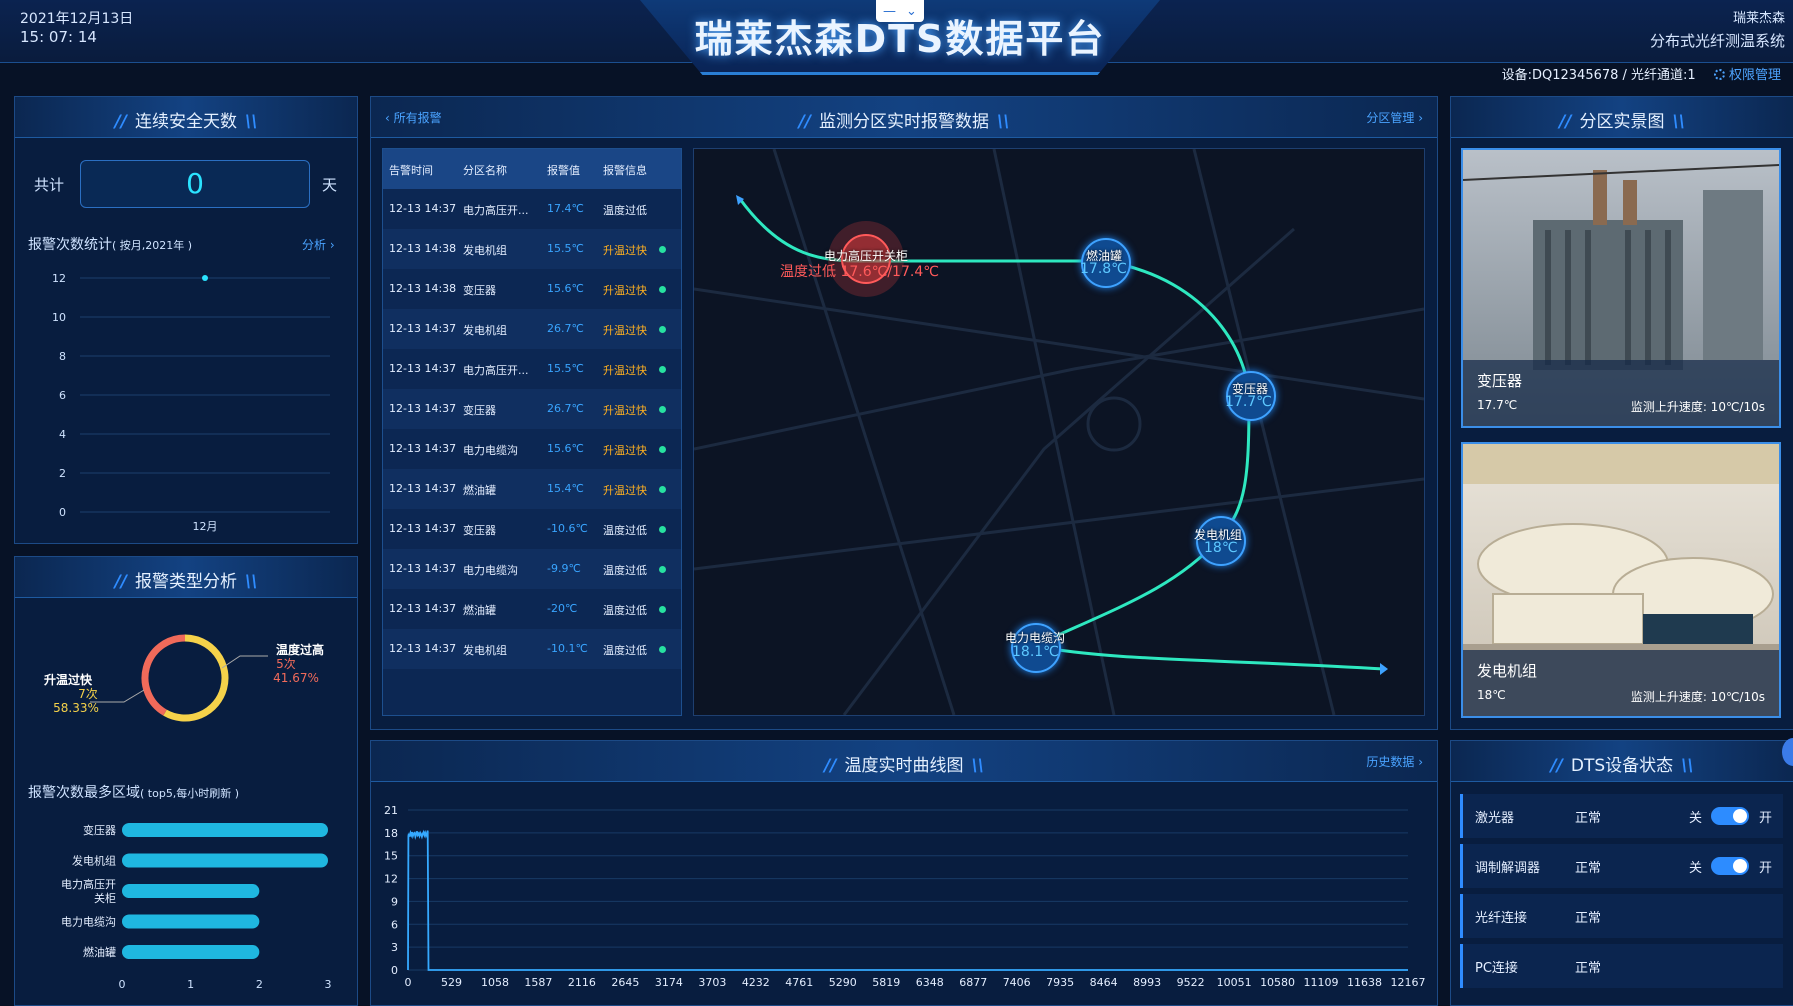  What do you see at coordinates (930, 982) in the screenshot?
I see `x-tick-label: 6348` at bounding box center [930, 982].